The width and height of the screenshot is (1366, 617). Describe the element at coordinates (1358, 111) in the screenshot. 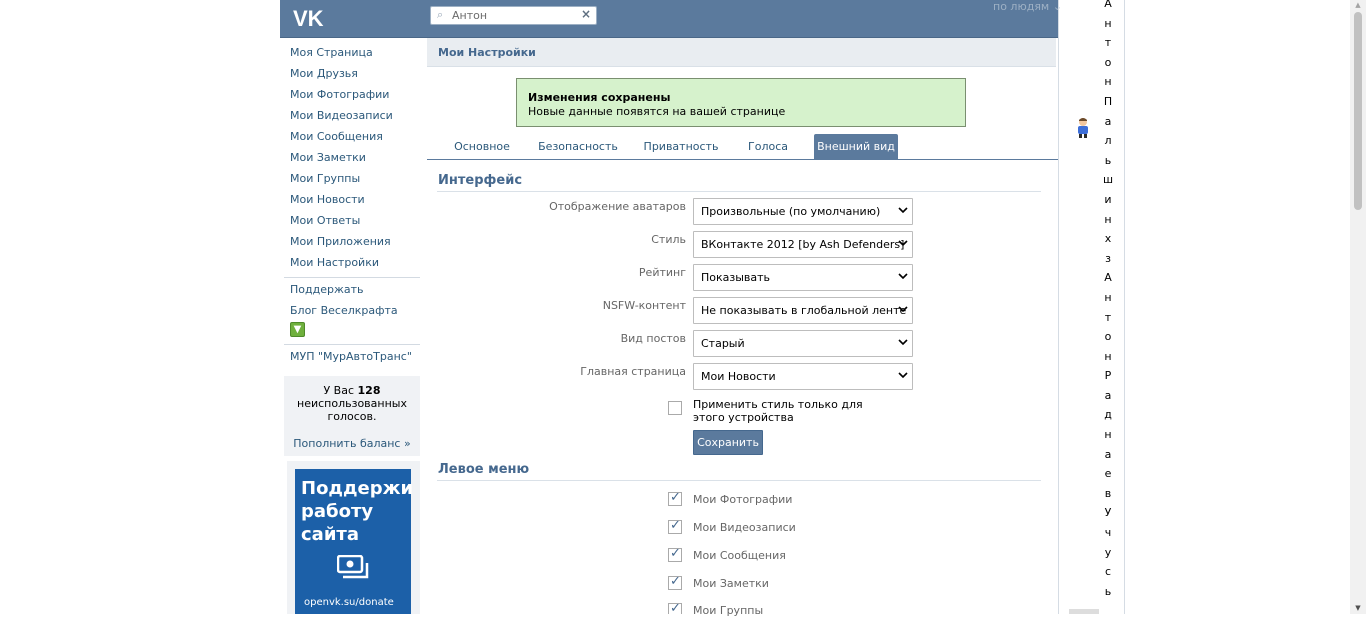

I see `scrollbar-thumb` at that location.